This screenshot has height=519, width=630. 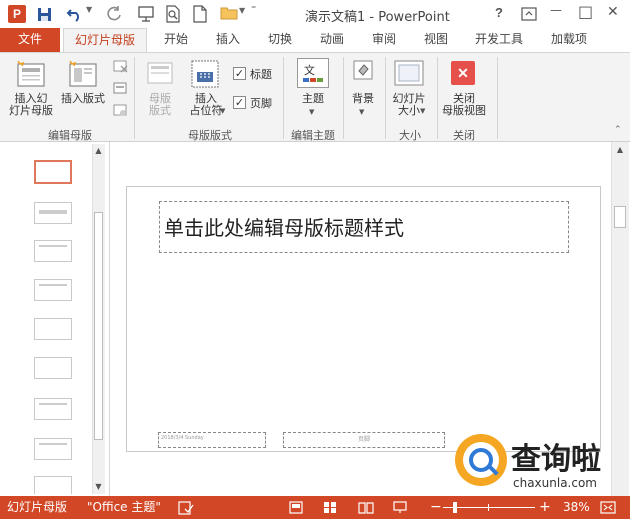 What do you see at coordinates (186, 508) in the screenshot?
I see `spell-check-icon` at bounding box center [186, 508].